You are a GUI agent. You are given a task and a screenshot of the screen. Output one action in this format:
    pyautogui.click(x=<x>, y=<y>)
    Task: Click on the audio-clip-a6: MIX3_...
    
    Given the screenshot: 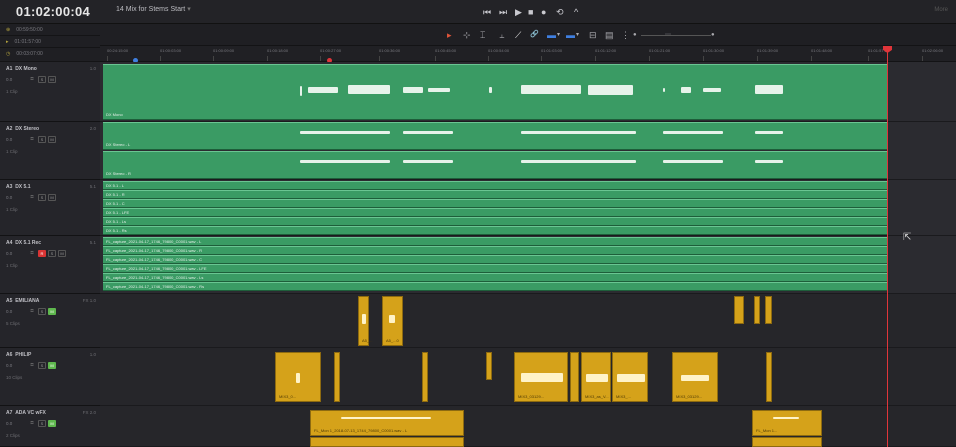 What is the action you would take?
    pyautogui.click(x=630, y=377)
    